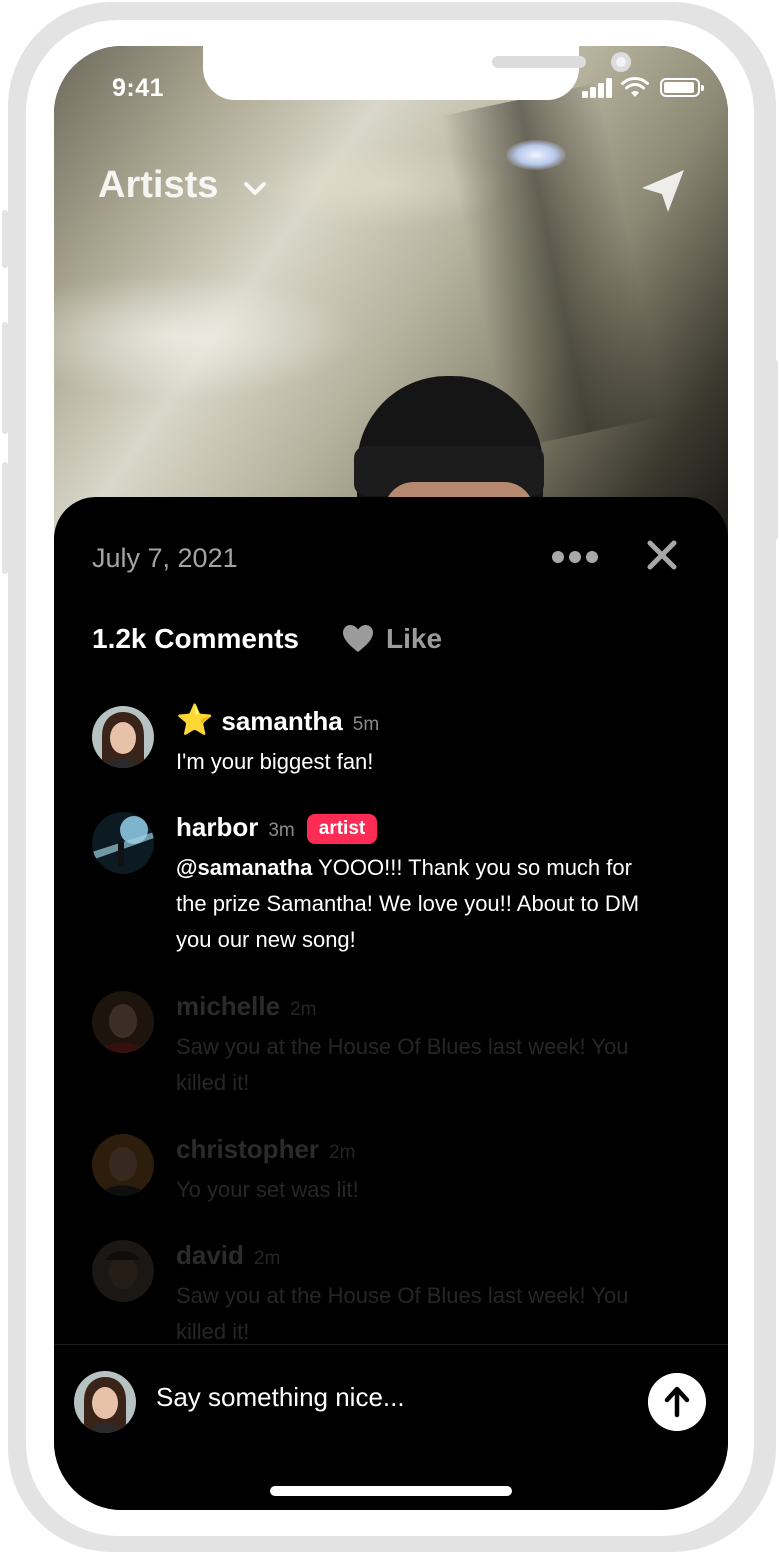  I want to click on comment-time: 3m, so click(281, 830).